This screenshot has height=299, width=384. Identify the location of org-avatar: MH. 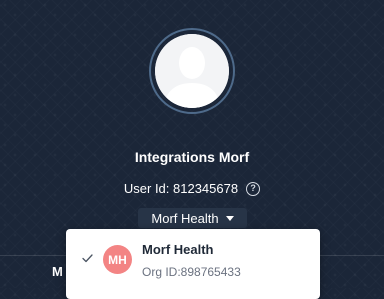
(117, 259).